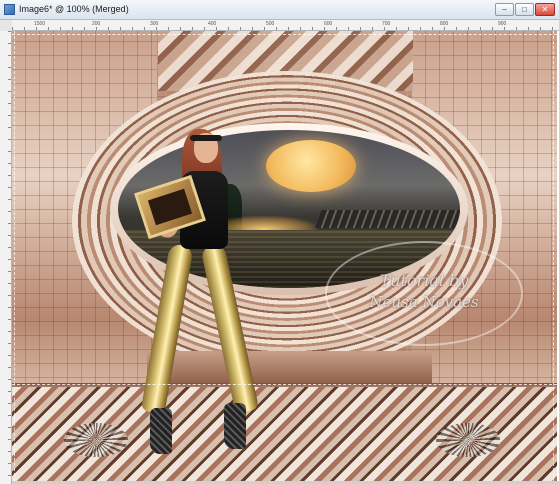  What do you see at coordinates (524, 9) in the screenshot?
I see `maximize-button: □` at bounding box center [524, 9].